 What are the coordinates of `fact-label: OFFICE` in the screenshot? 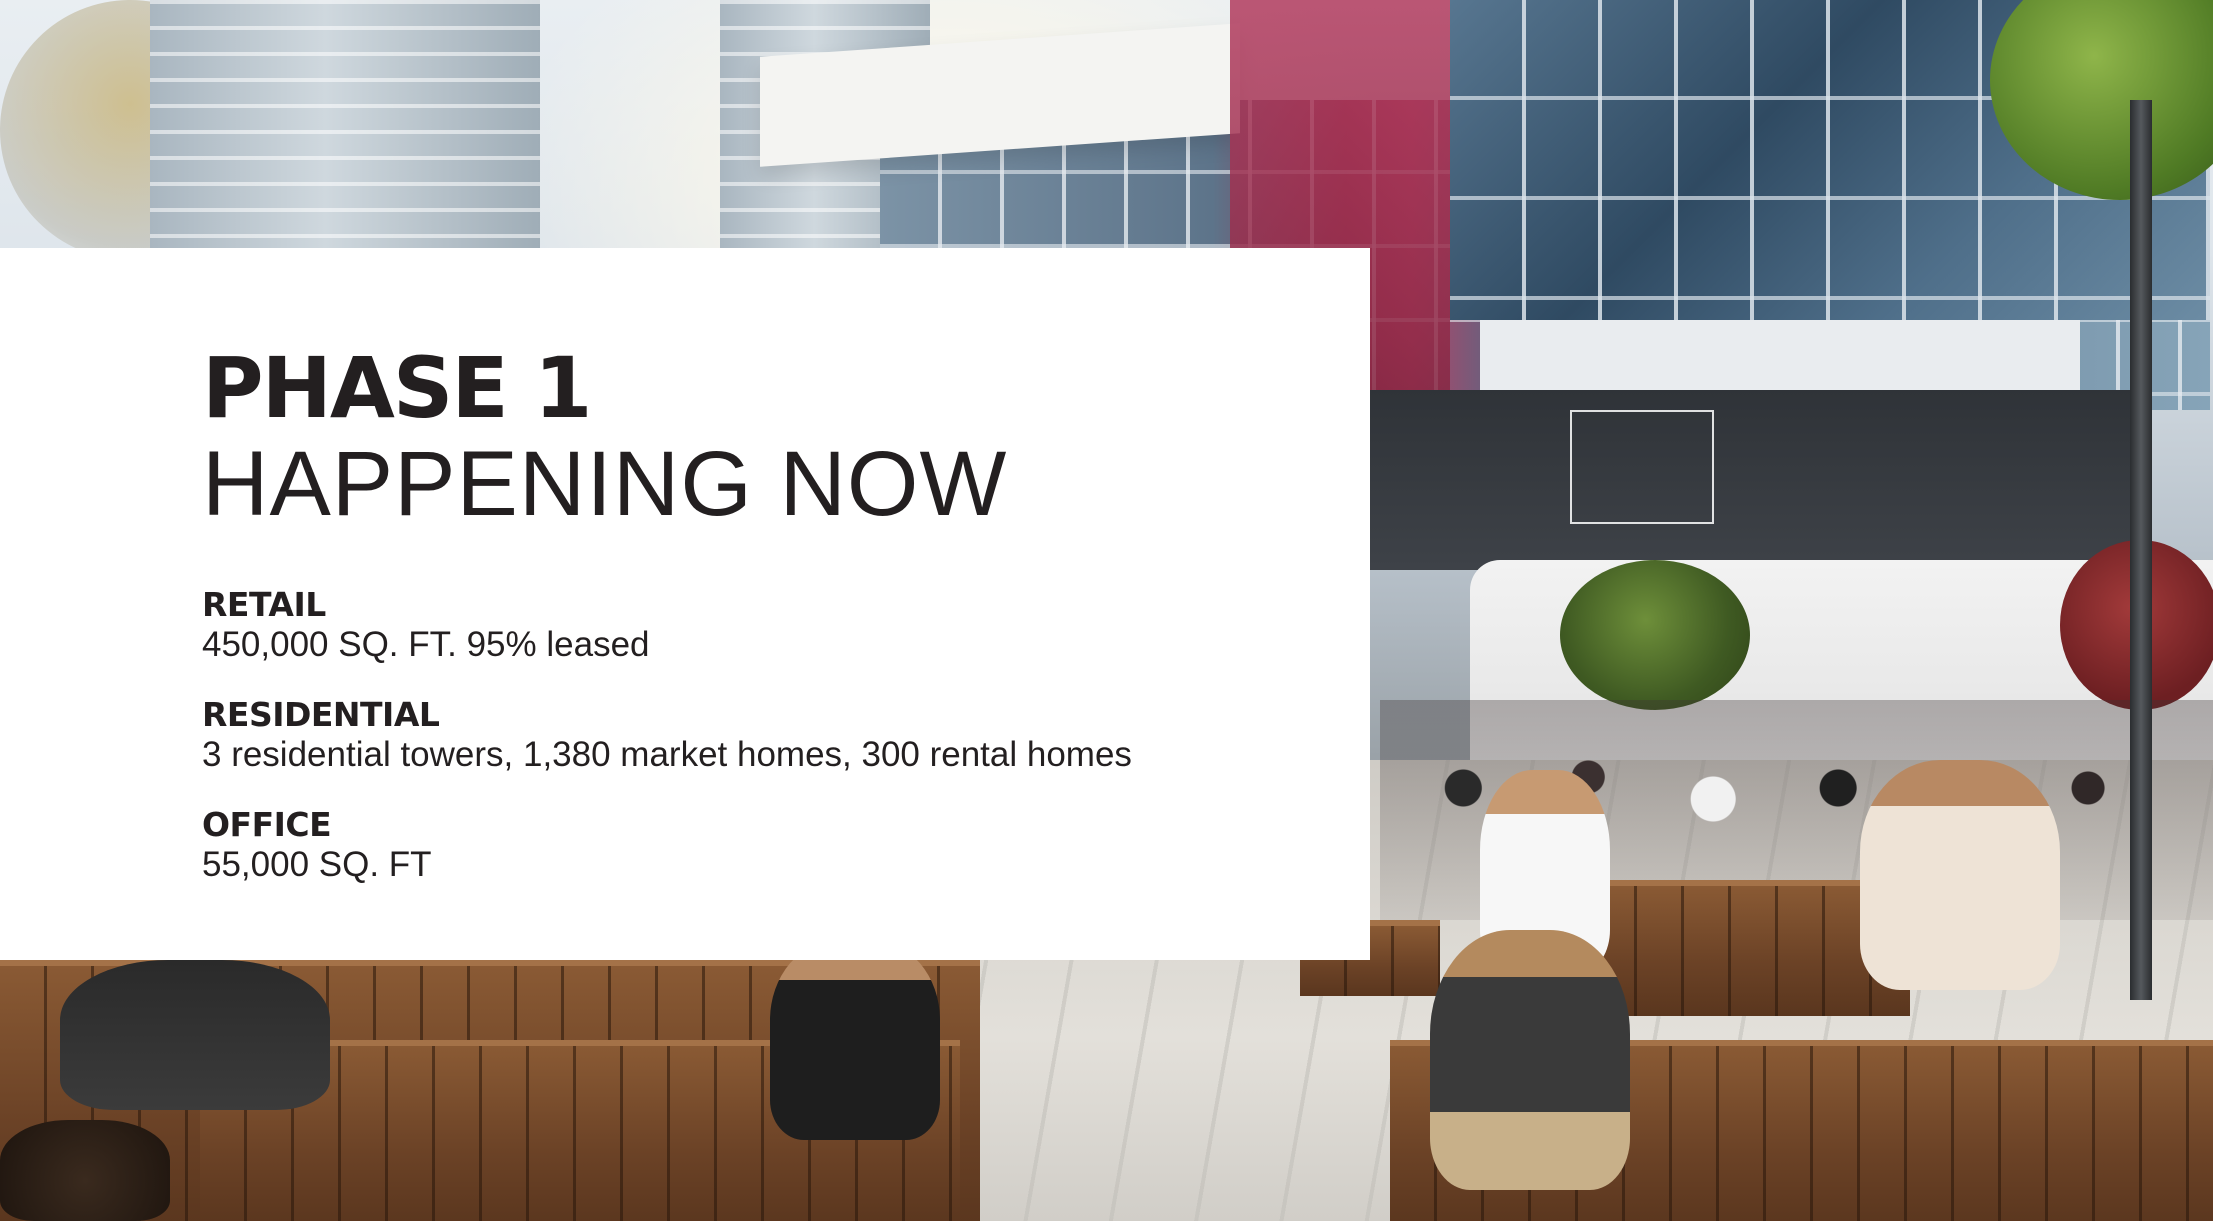 It's located at (267, 824).